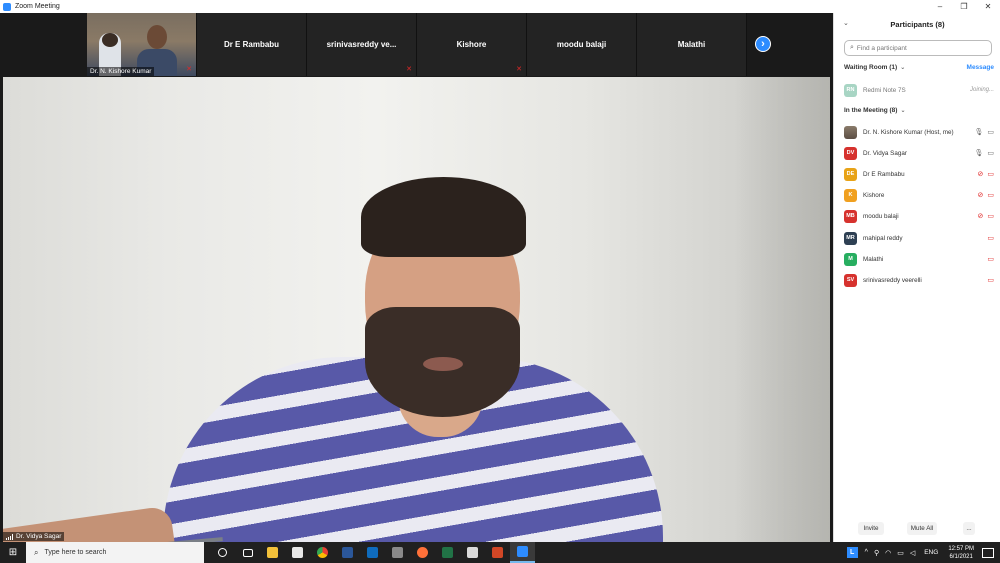  I want to click on taskbar-apps, so click(372, 552).